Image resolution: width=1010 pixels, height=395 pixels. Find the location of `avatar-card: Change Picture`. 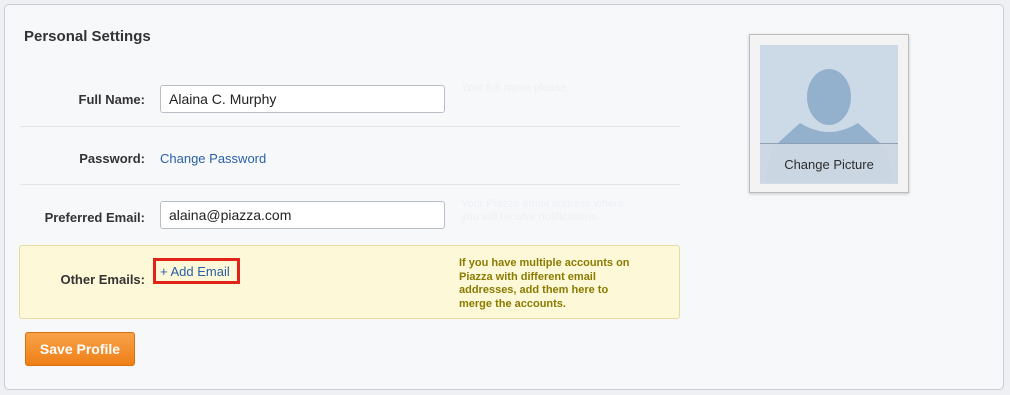

avatar-card: Change Picture is located at coordinates (829, 113).